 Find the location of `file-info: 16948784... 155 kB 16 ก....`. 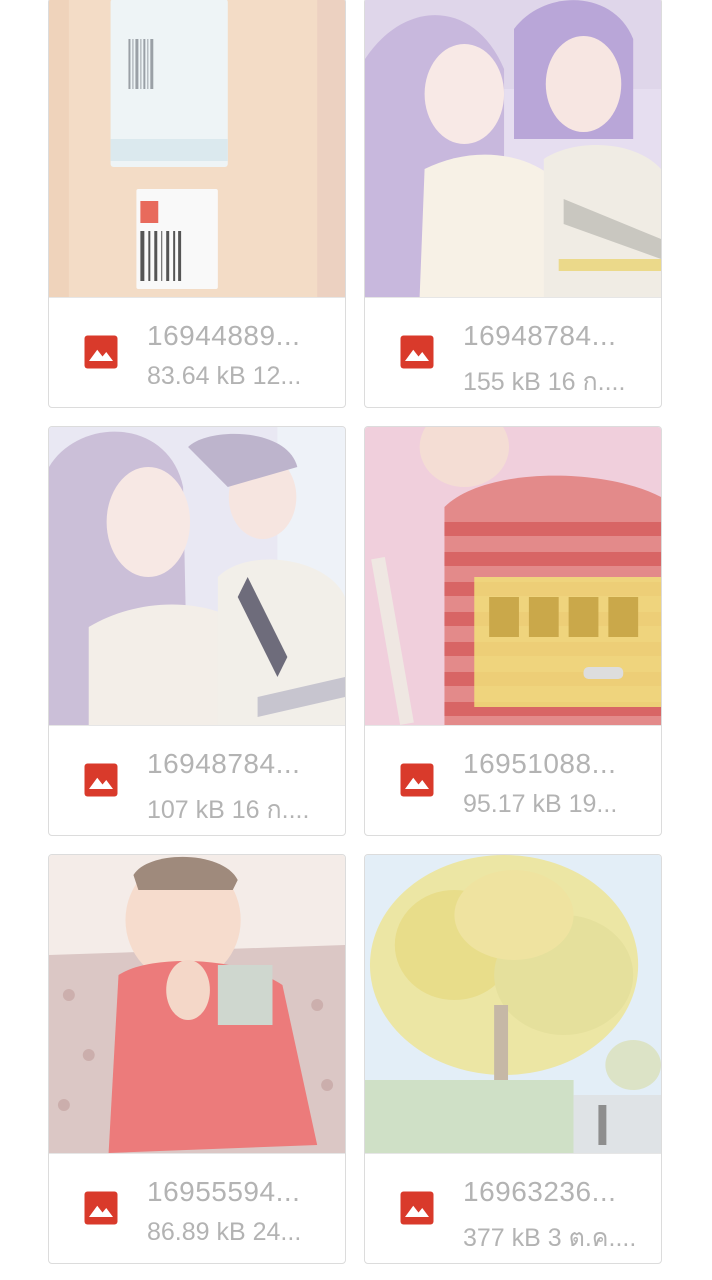

file-info: 16948784... 155 kB 16 ก.... is located at coordinates (513, 352).